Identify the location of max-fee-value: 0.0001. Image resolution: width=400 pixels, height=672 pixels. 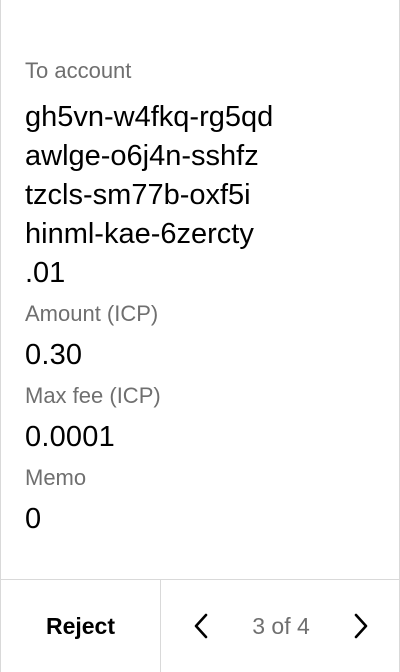
(70, 437).